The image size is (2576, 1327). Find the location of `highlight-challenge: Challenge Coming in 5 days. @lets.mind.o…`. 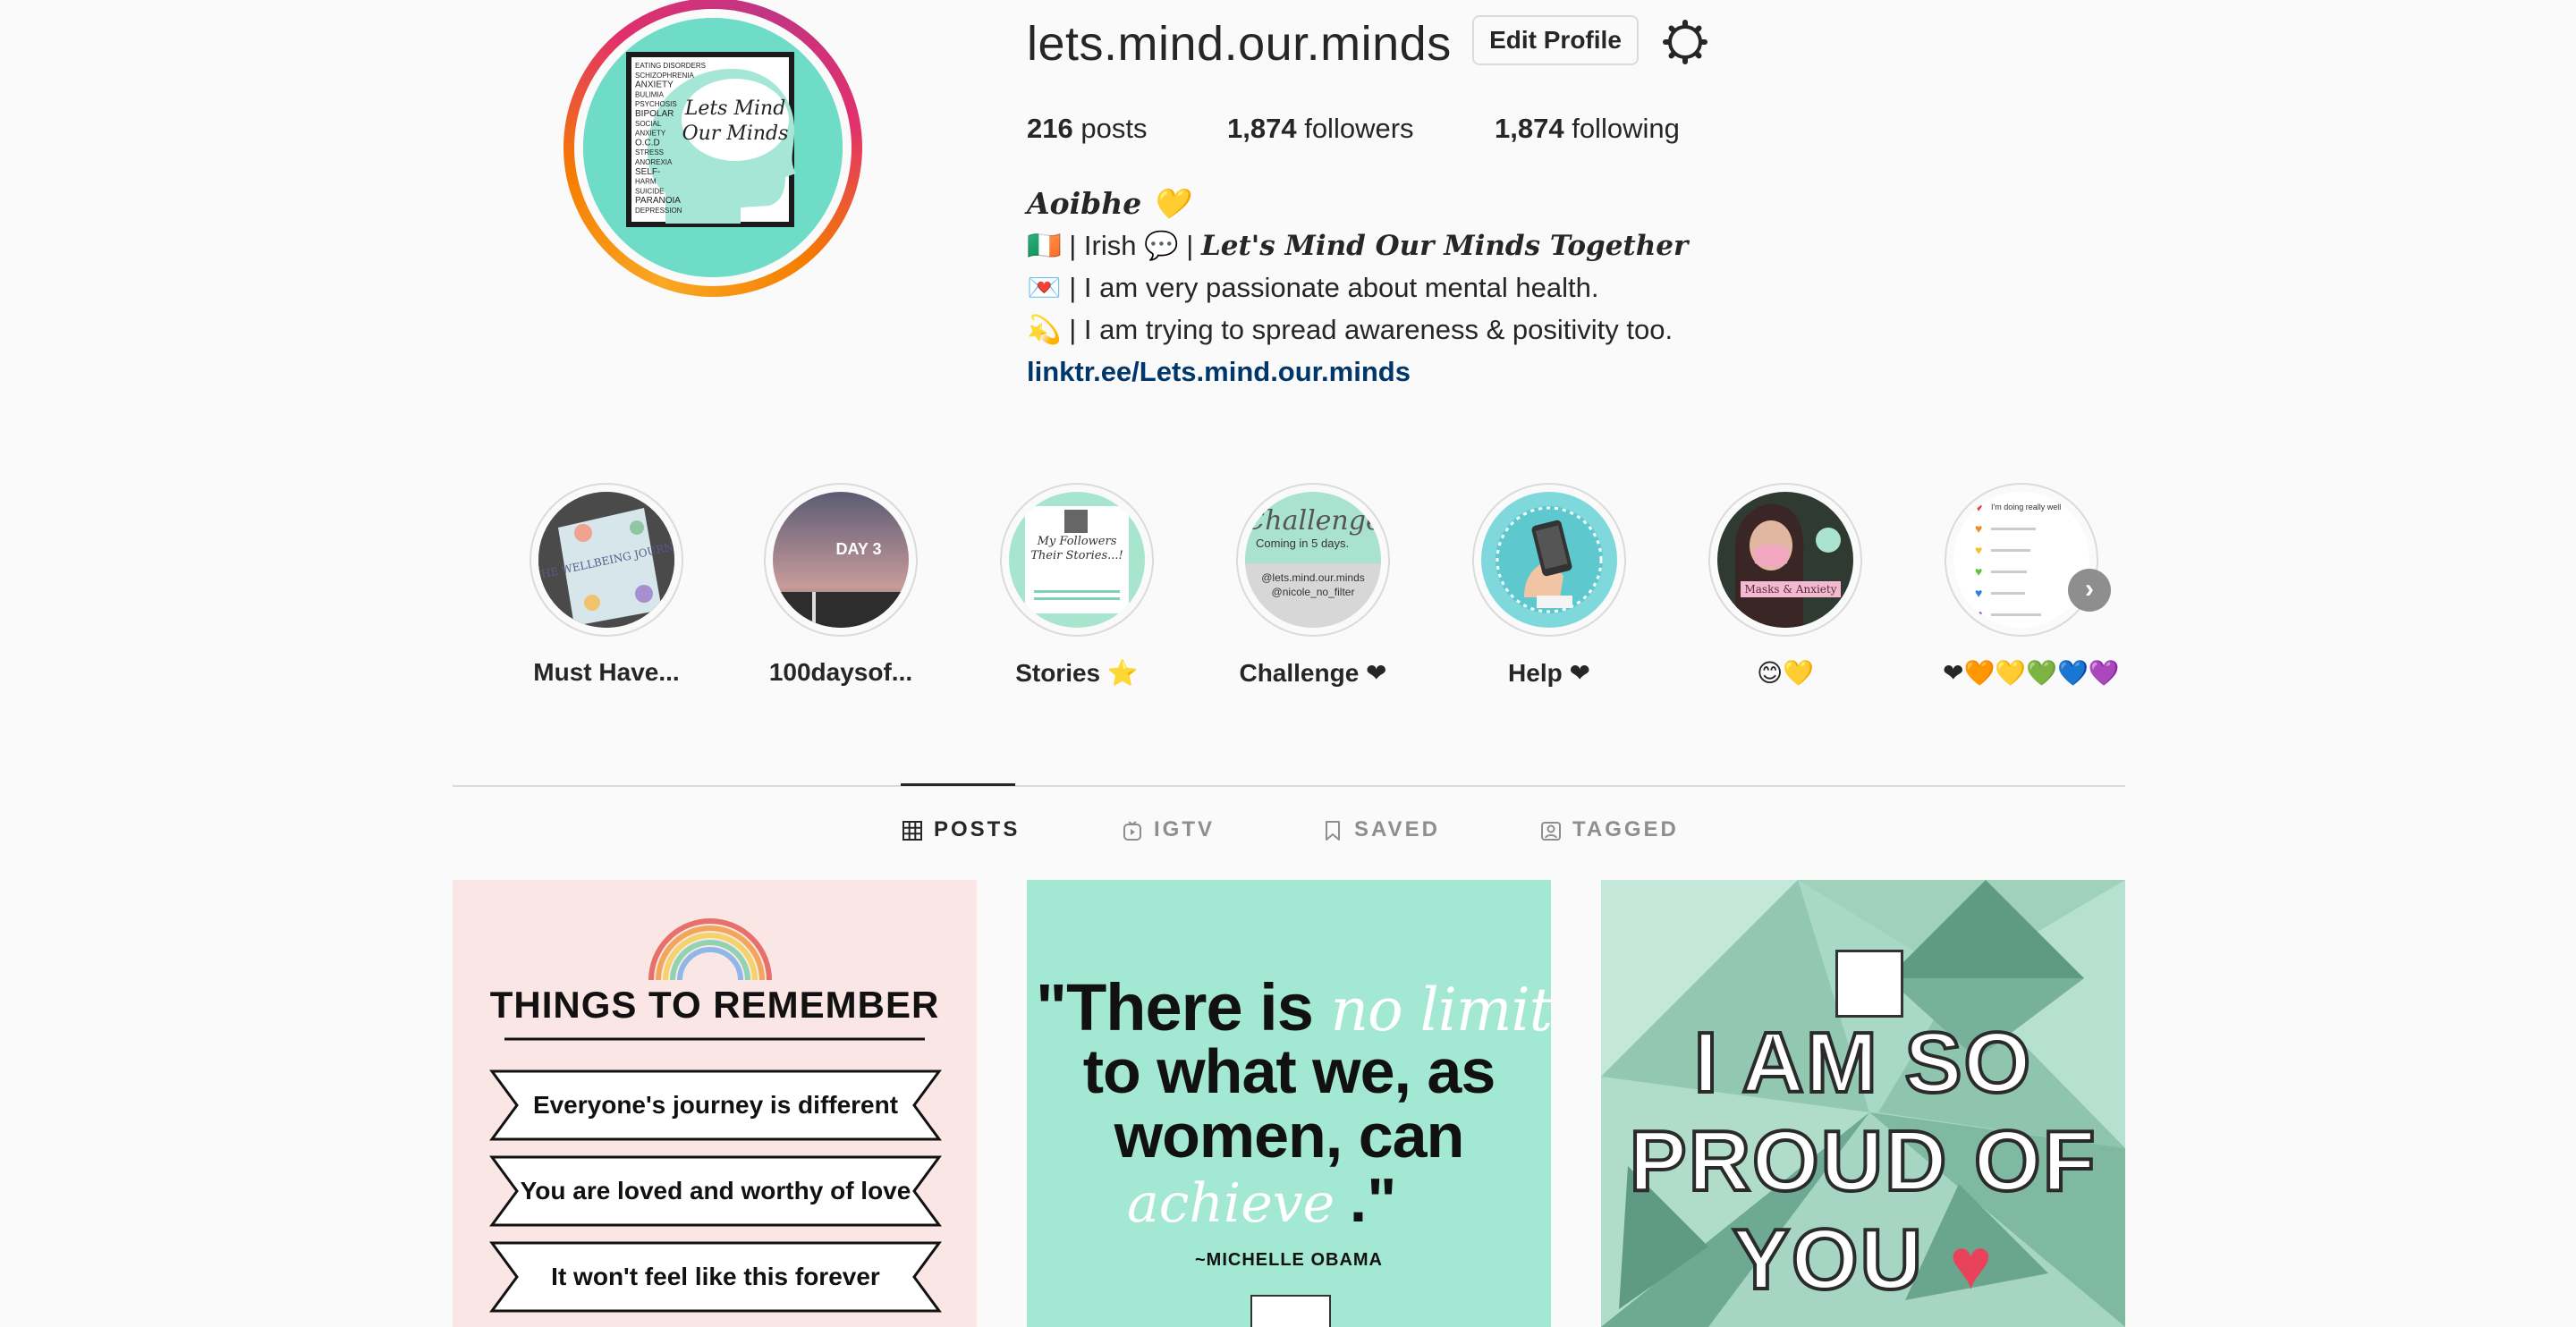

highlight-challenge: Challenge Coming in 5 days. @lets.mind.o… is located at coordinates (1313, 585).